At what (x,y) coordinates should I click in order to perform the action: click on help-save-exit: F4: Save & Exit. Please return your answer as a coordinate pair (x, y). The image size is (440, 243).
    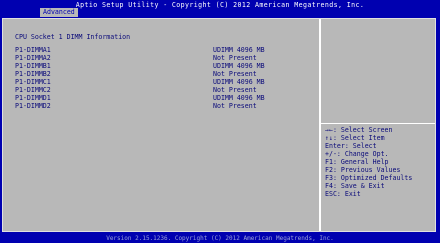
    Looking at the image, I should click on (355, 186).